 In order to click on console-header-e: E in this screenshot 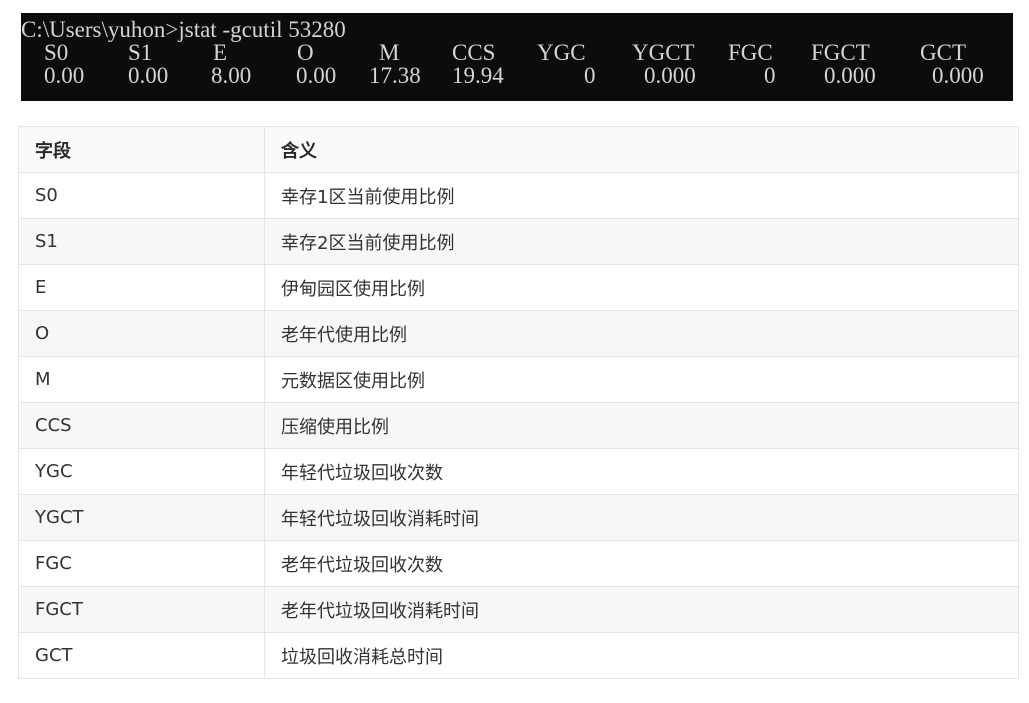, I will do `click(220, 52)`.